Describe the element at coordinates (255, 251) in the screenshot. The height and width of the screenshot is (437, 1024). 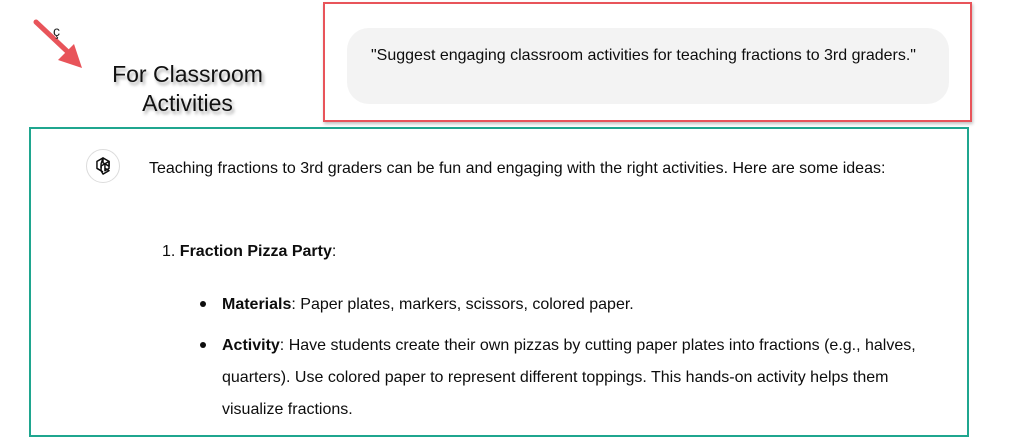
I see `list-item-title: Fraction Pizza Party` at that location.